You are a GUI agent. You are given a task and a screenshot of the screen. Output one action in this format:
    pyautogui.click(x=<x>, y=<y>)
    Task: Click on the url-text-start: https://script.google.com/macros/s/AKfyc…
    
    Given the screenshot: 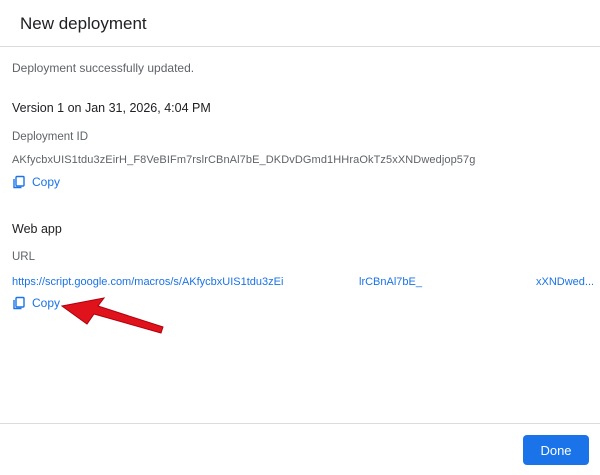 What is the action you would take?
    pyautogui.click(x=147, y=282)
    